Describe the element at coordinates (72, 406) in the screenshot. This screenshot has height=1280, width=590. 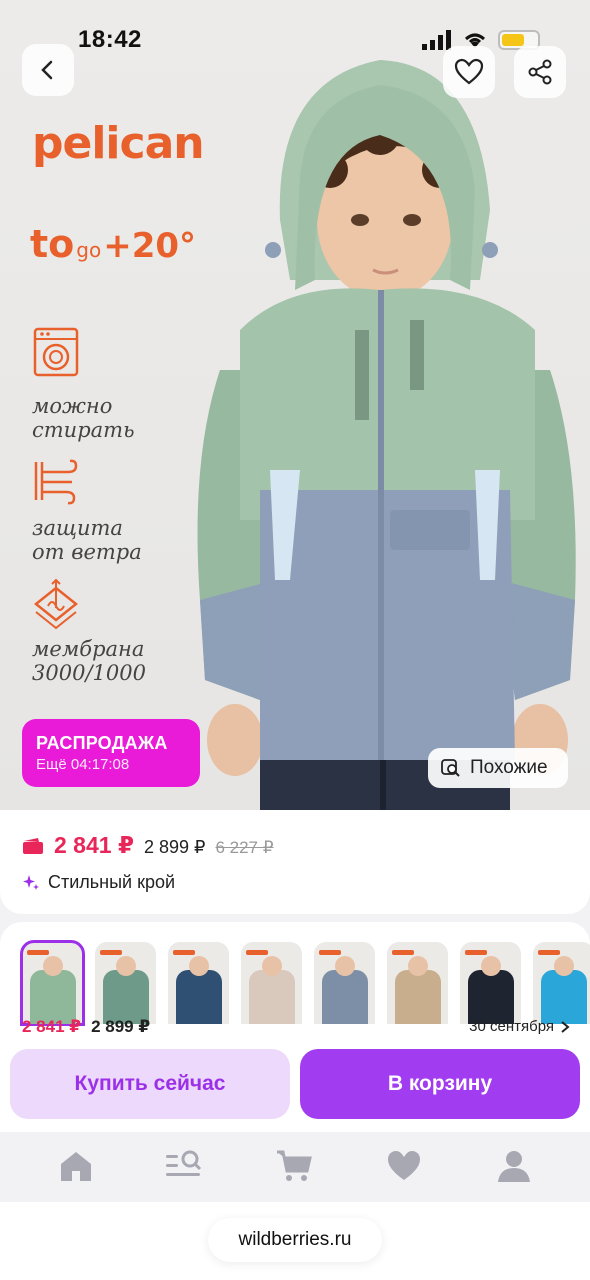
I see `feature-washable-line1: можно` at that location.